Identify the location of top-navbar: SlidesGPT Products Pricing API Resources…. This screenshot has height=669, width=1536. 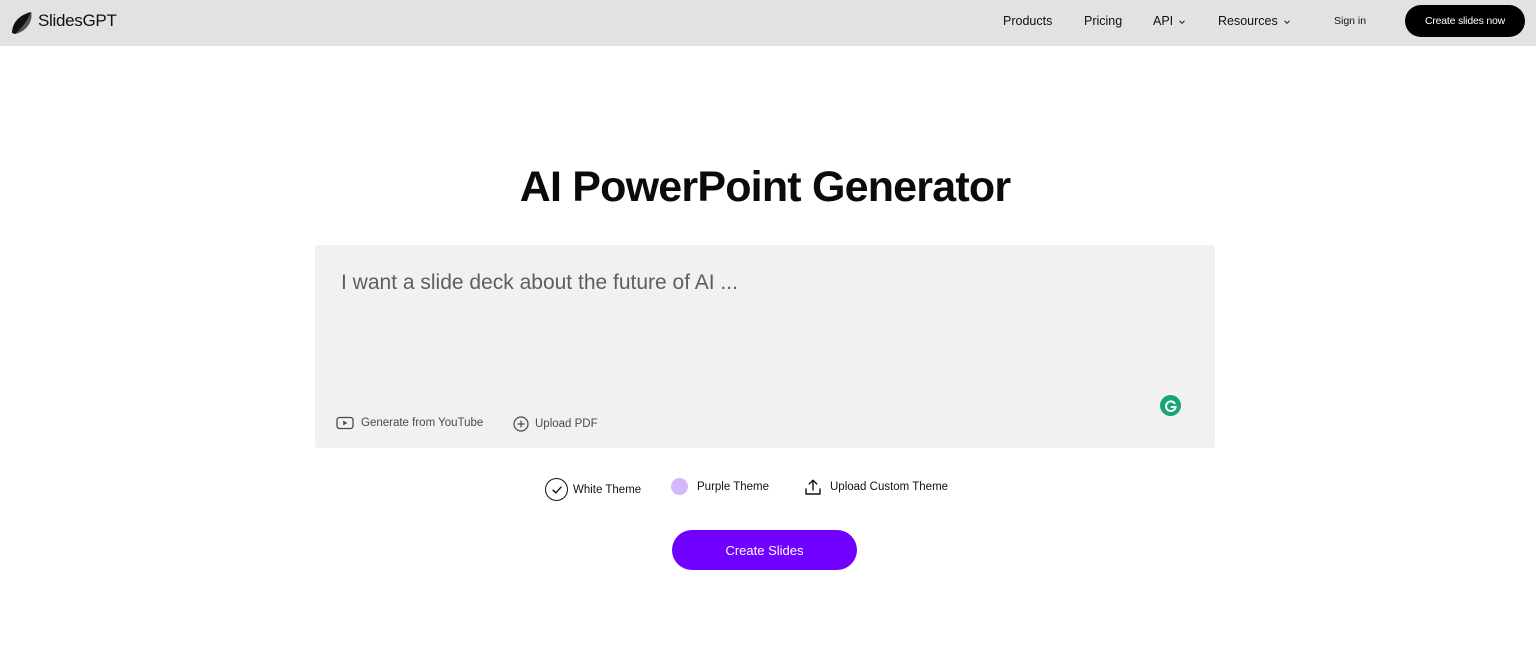
(768, 23).